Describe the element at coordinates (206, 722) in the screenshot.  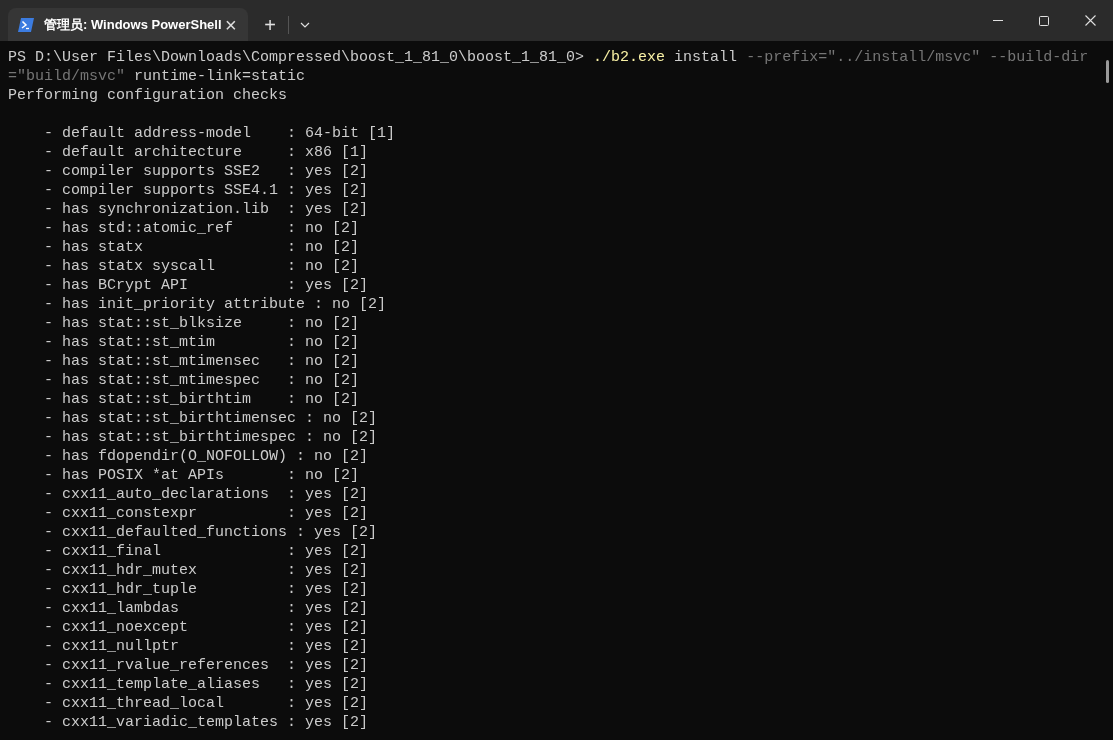
I see `output-text: - cxx11_variadic_templates : yes [2]` at that location.